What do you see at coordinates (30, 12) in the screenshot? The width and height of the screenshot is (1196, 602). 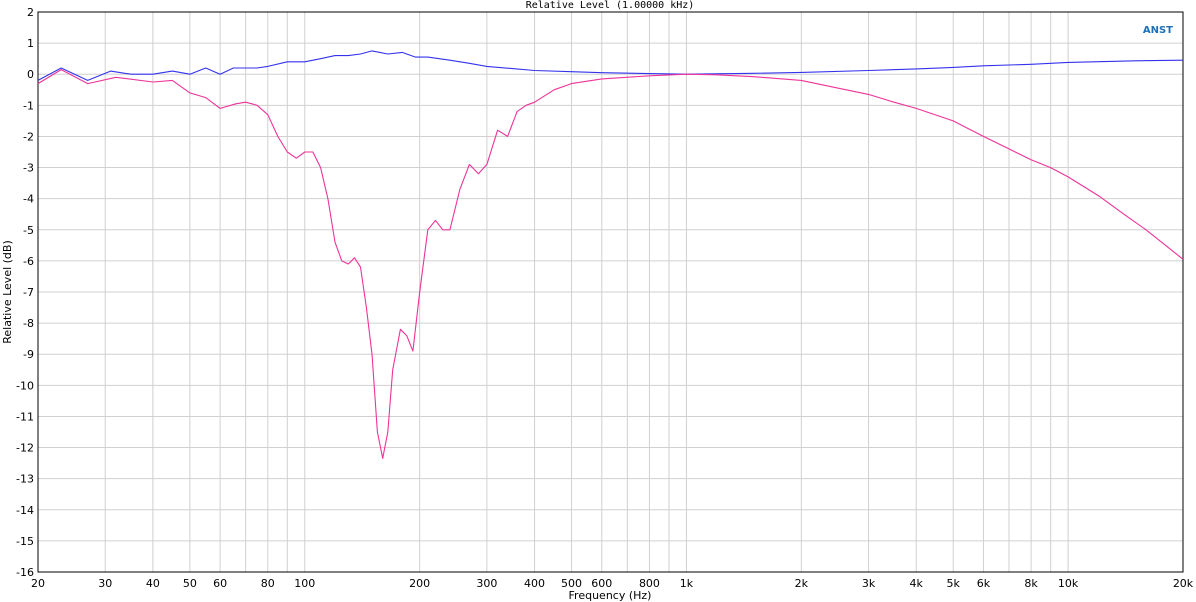 I see `y-tick-label: 2` at bounding box center [30, 12].